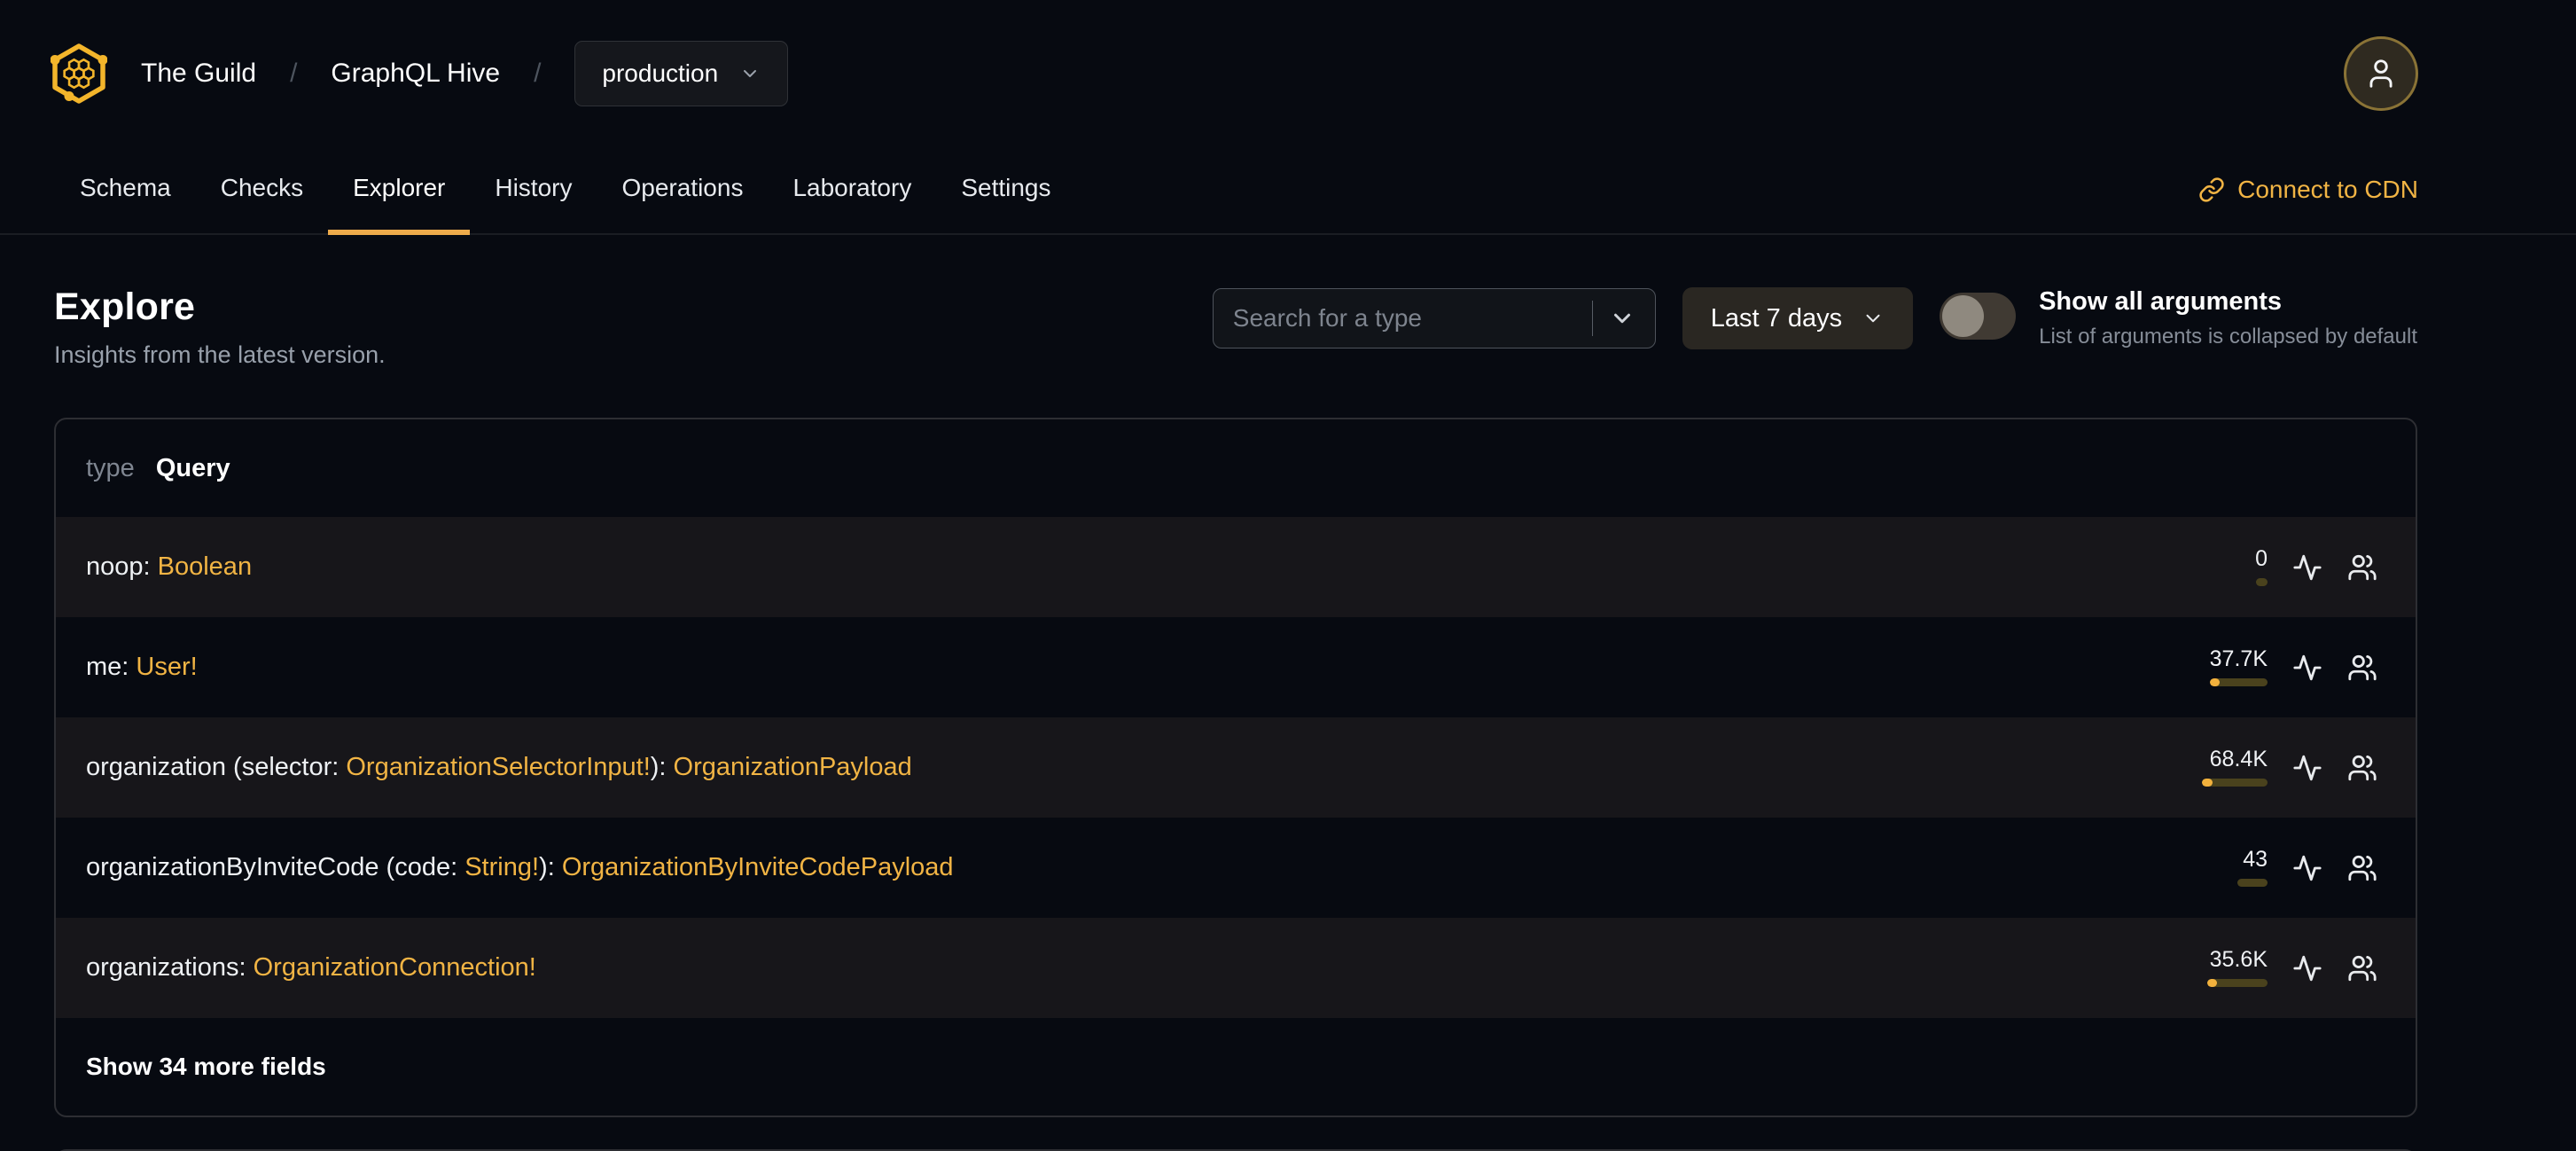  Describe the element at coordinates (399, 190) in the screenshot. I see `tab-explorer: Explorer` at that location.